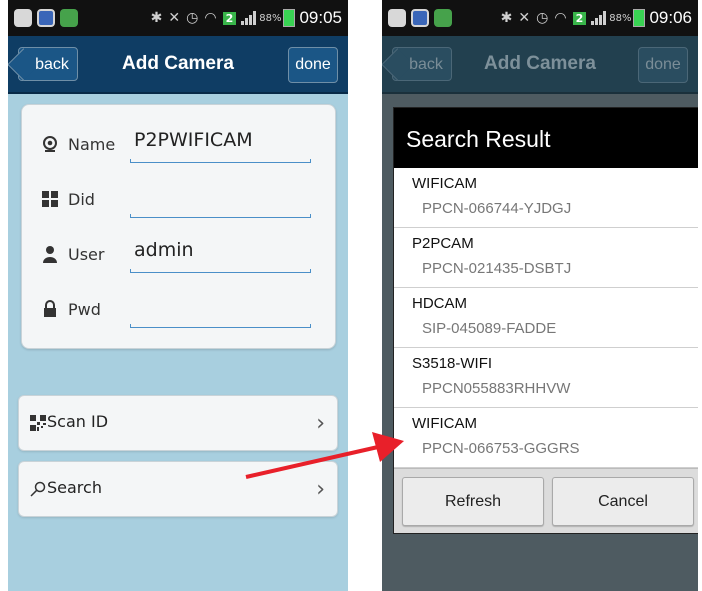 This screenshot has width=702, height=591. Describe the element at coordinates (546, 198) in the screenshot. I see `result-item: WIFICAM PPCN-066744-YJDGJ` at that location.